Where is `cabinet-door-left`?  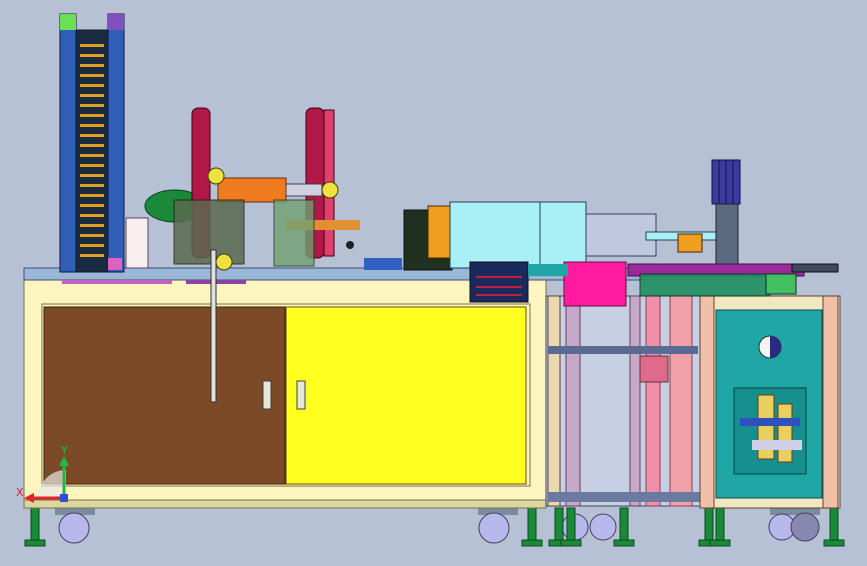 cabinet-door-left is located at coordinates (164, 395).